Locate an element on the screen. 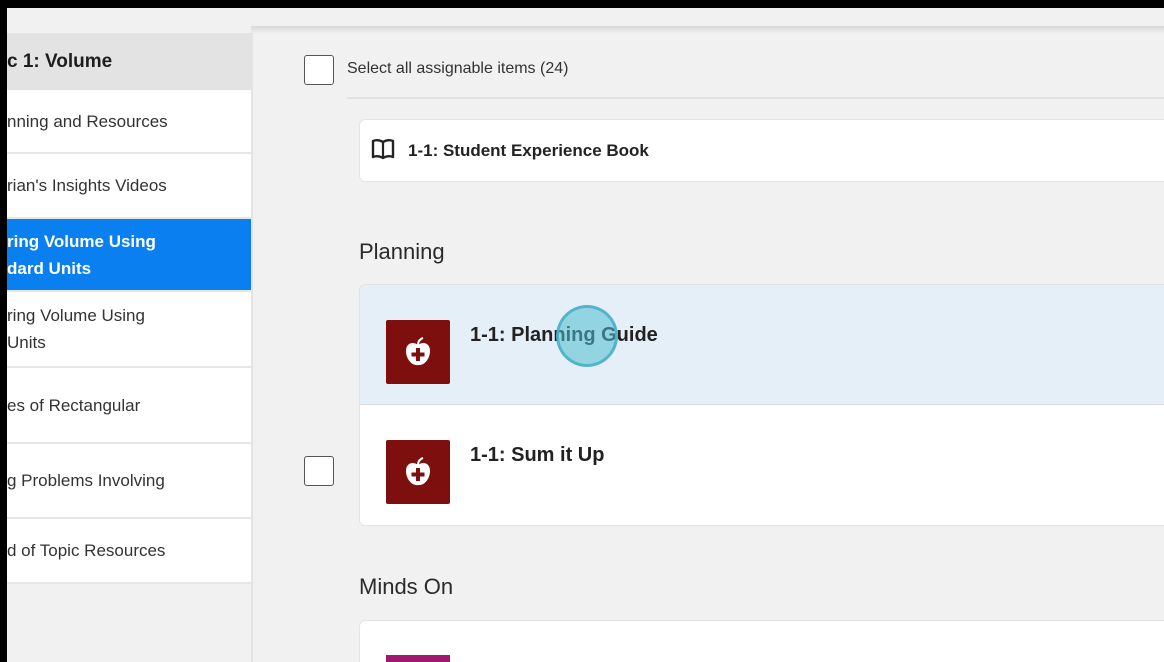  section-heading-planning: Planning is located at coordinates (402, 251).